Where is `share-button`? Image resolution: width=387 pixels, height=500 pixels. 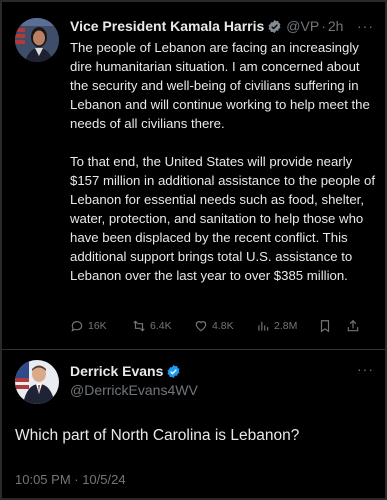
share-button is located at coordinates (355, 326).